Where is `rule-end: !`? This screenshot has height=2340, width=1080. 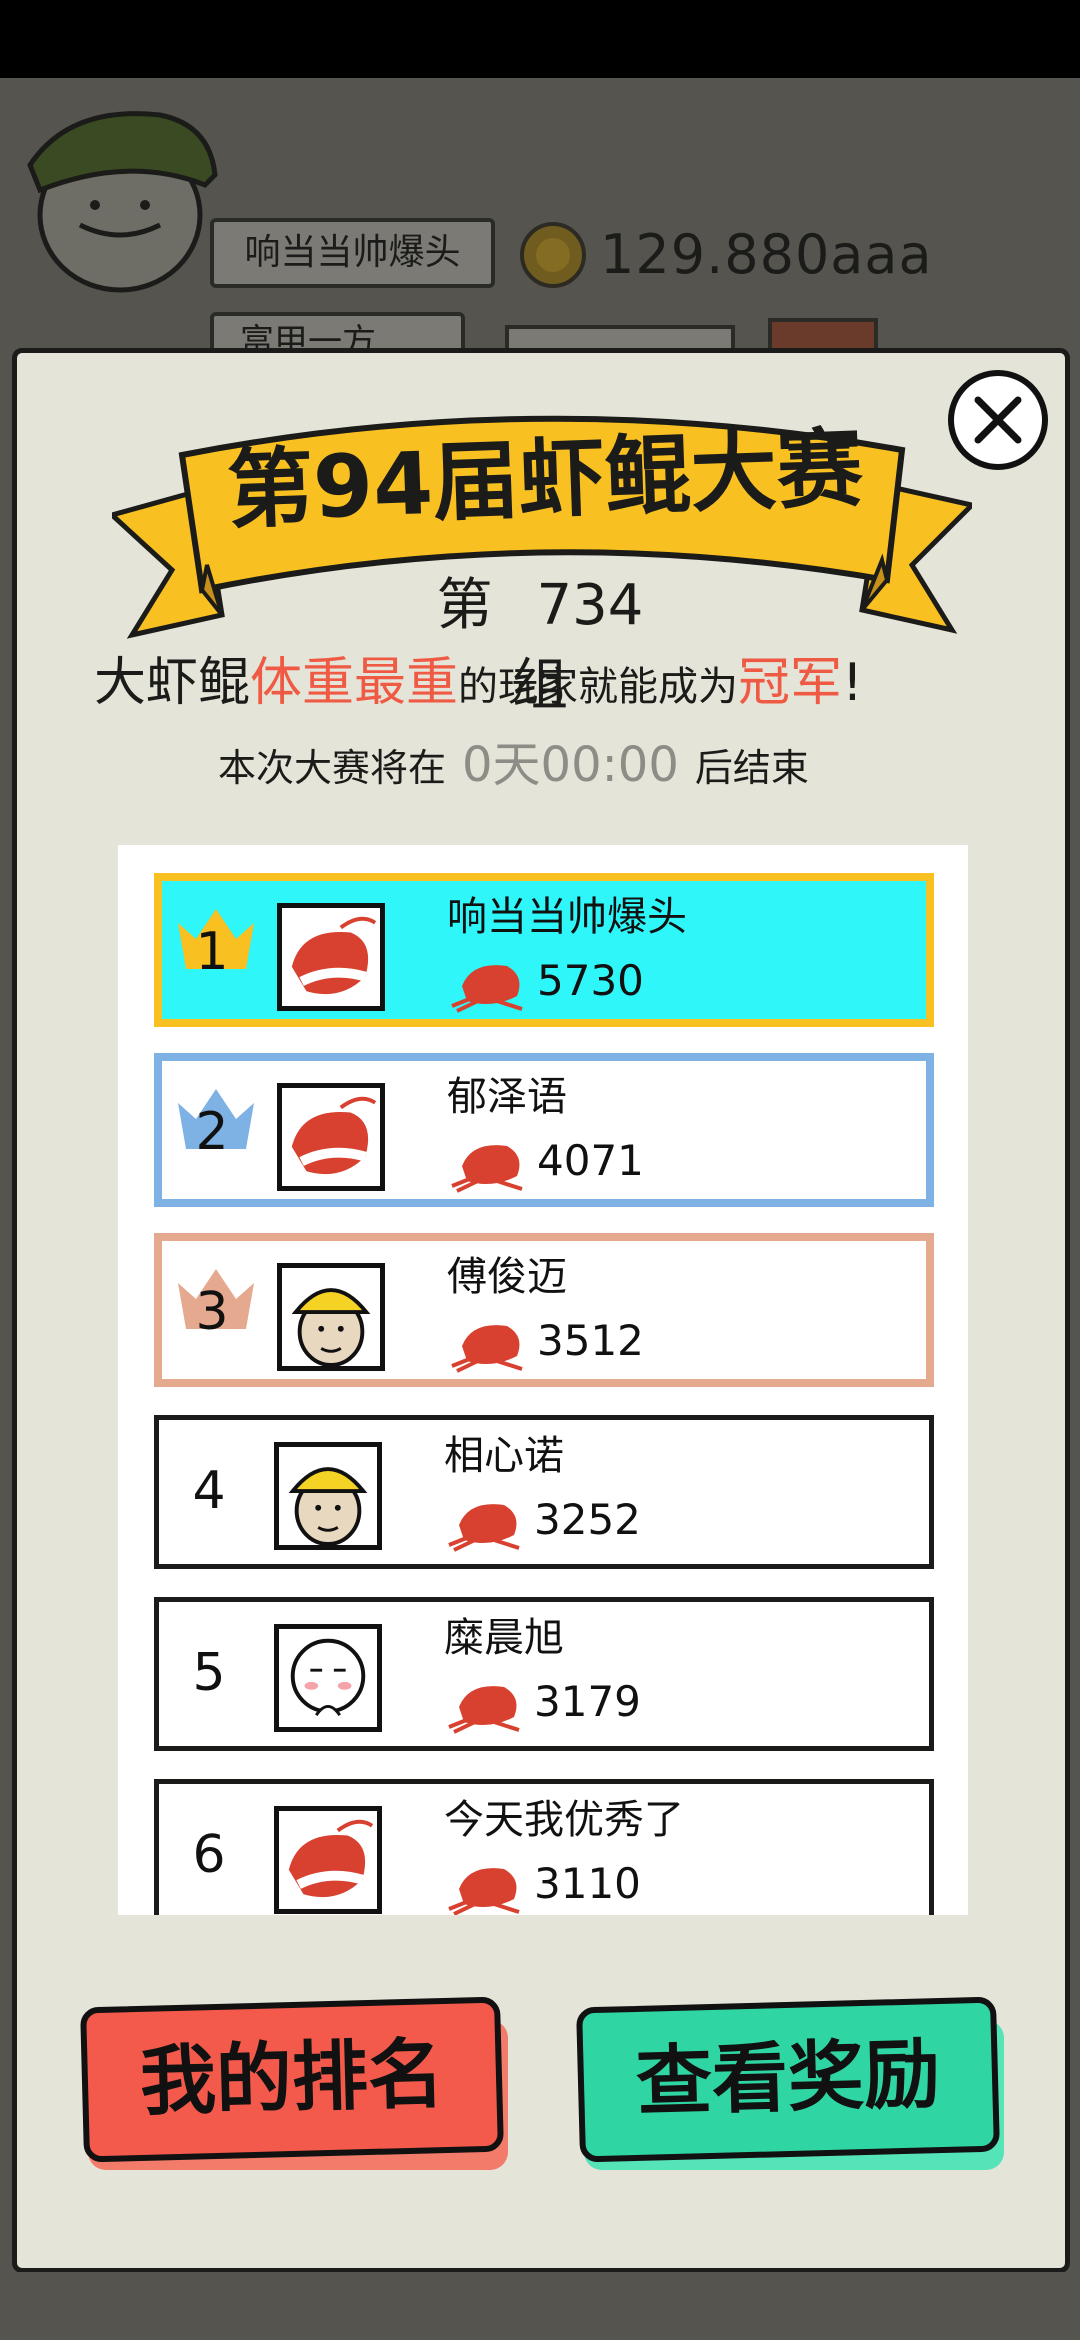 rule-end: ! is located at coordinates (852, 683).